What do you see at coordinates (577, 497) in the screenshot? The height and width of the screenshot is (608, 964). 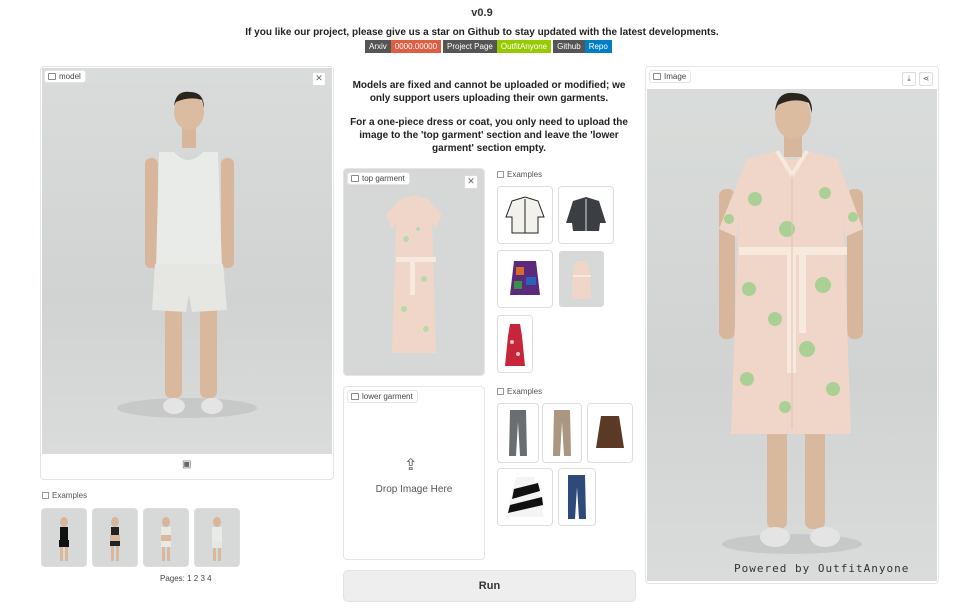 I see `lower-example-jeans` at bounding box center [577, 497].